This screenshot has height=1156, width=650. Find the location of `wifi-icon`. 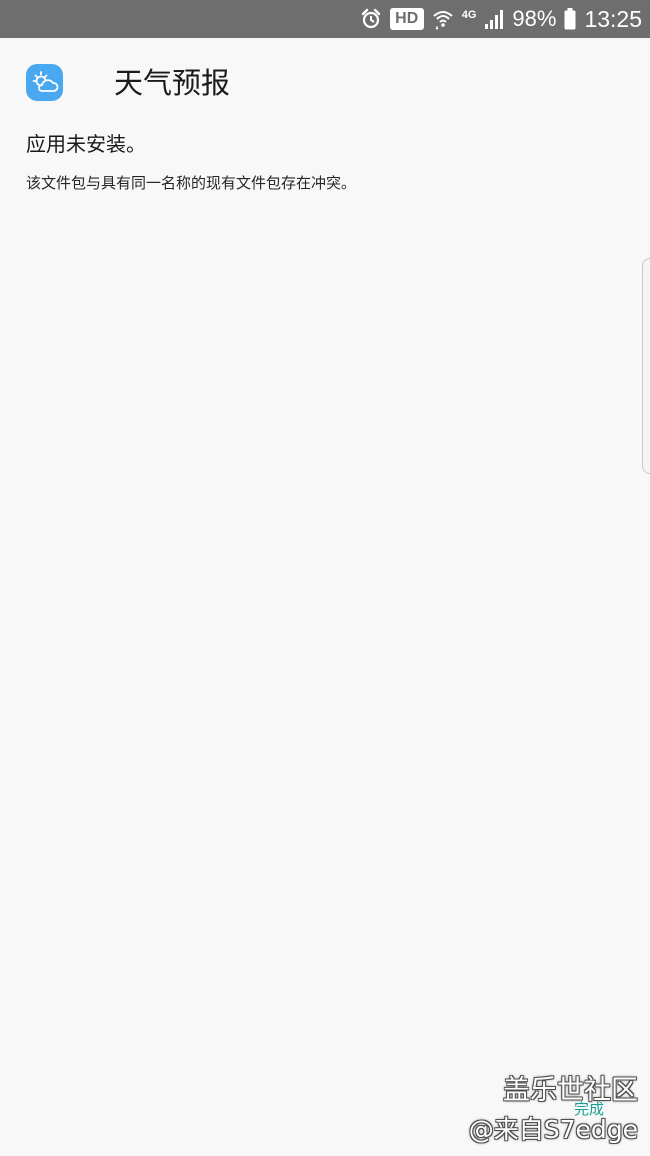

wifi-icon is located at coordinates (443, 19).